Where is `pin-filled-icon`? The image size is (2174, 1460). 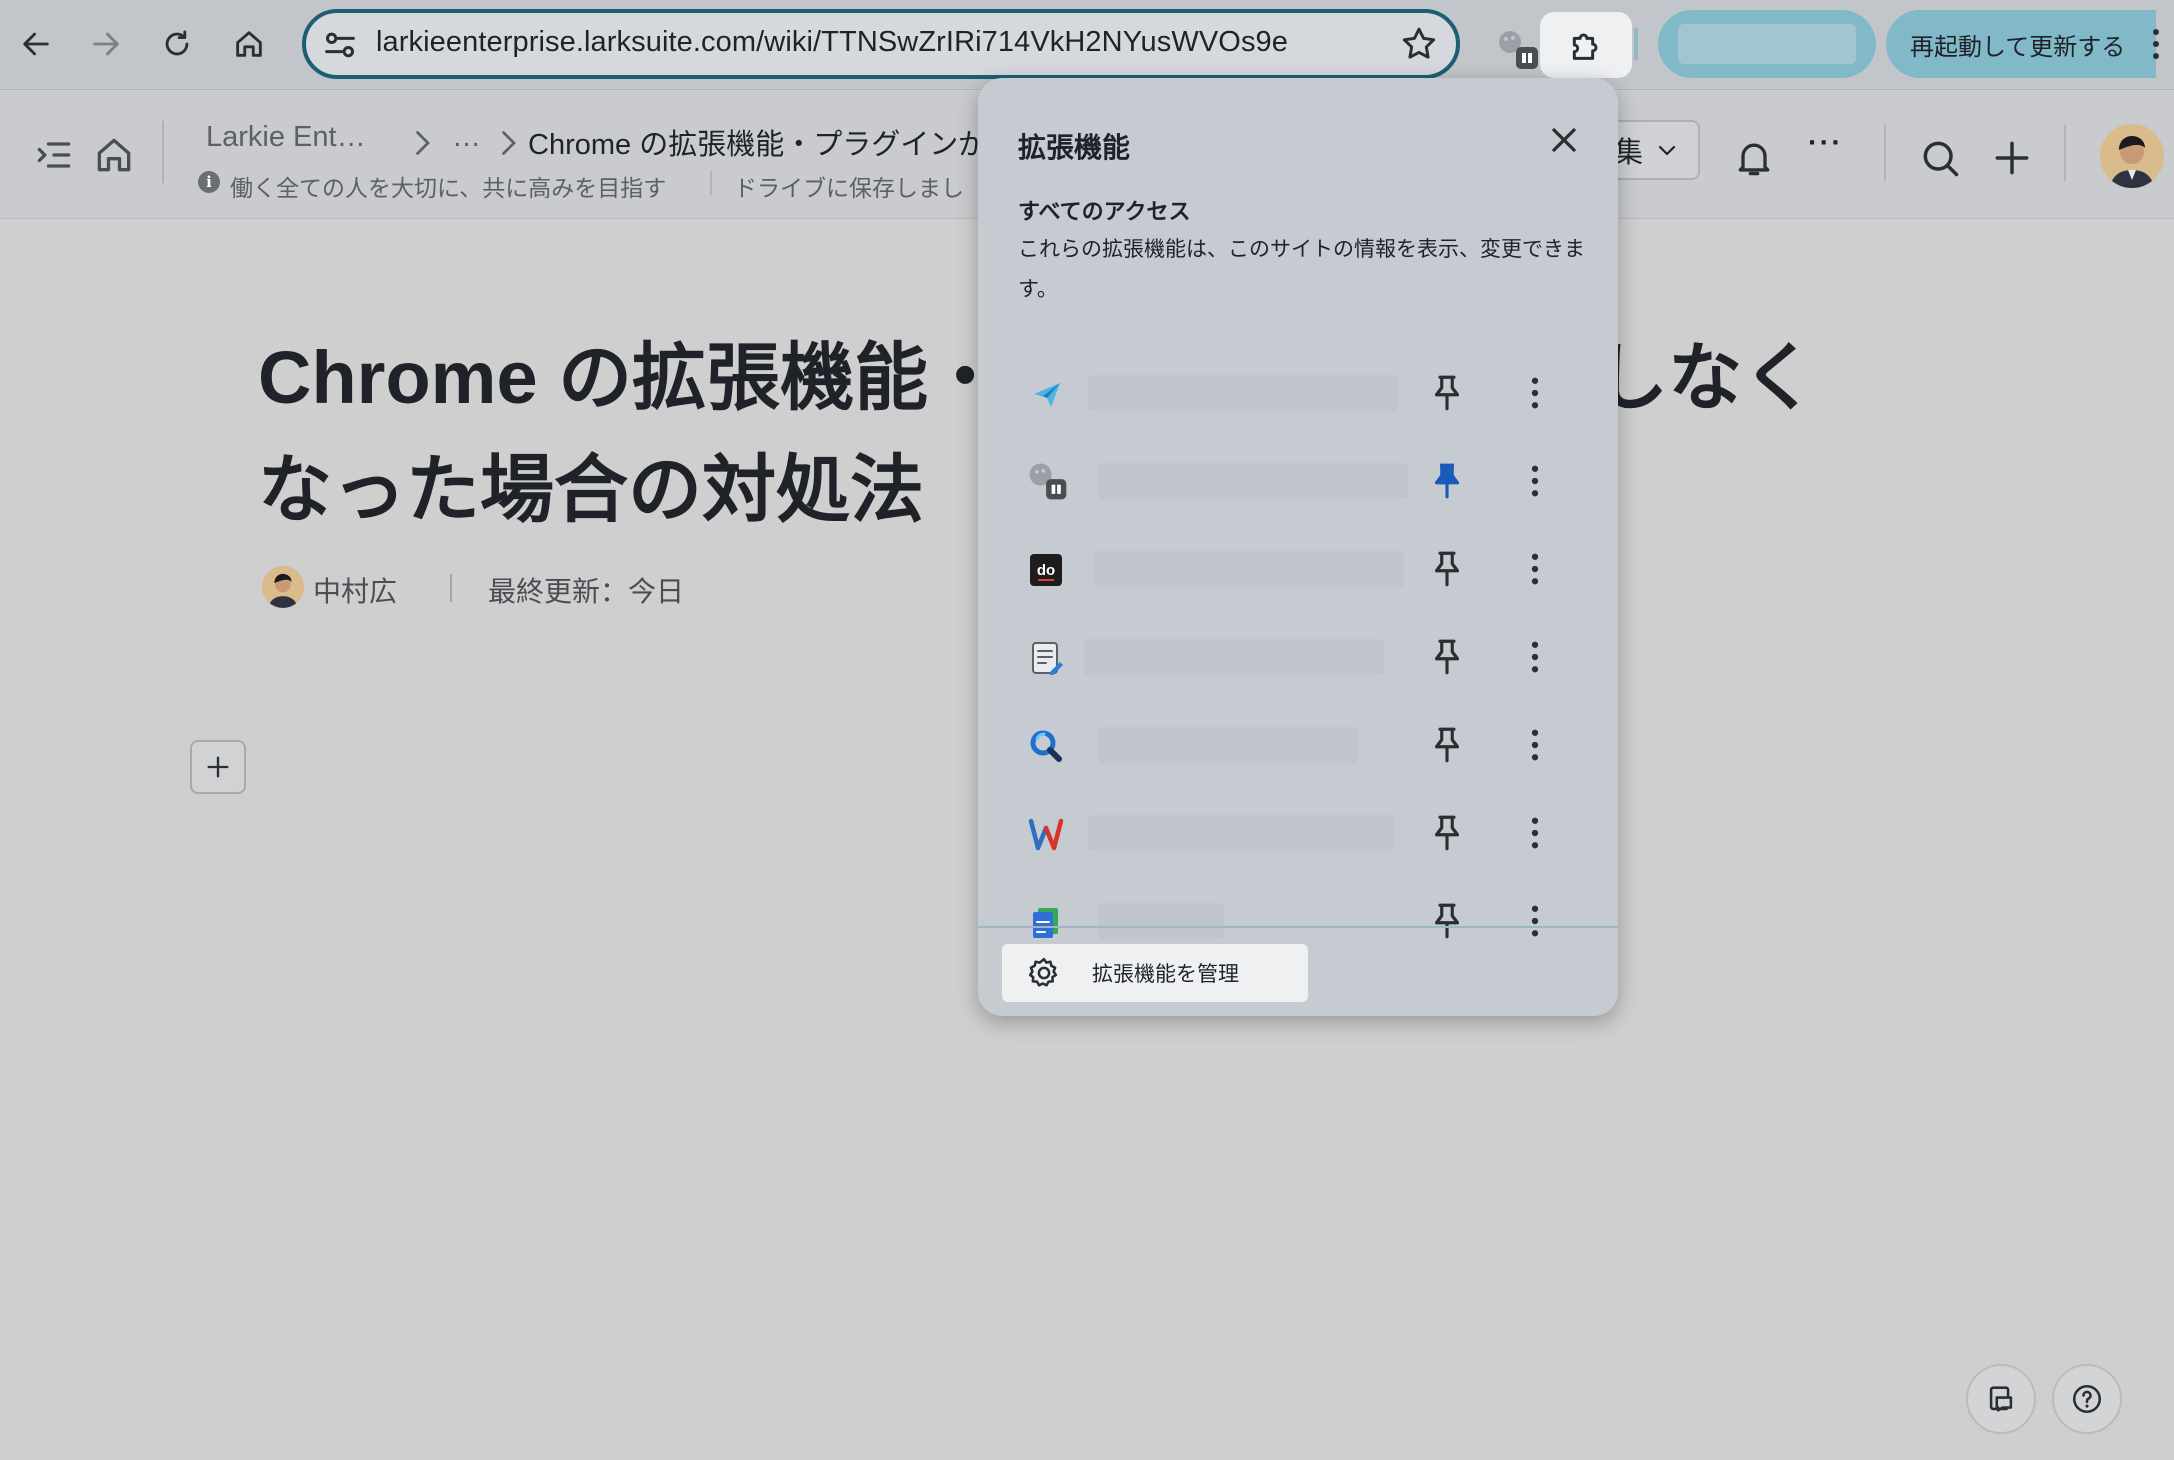
pin-filled-icon is located at coordinates (1447, 481).